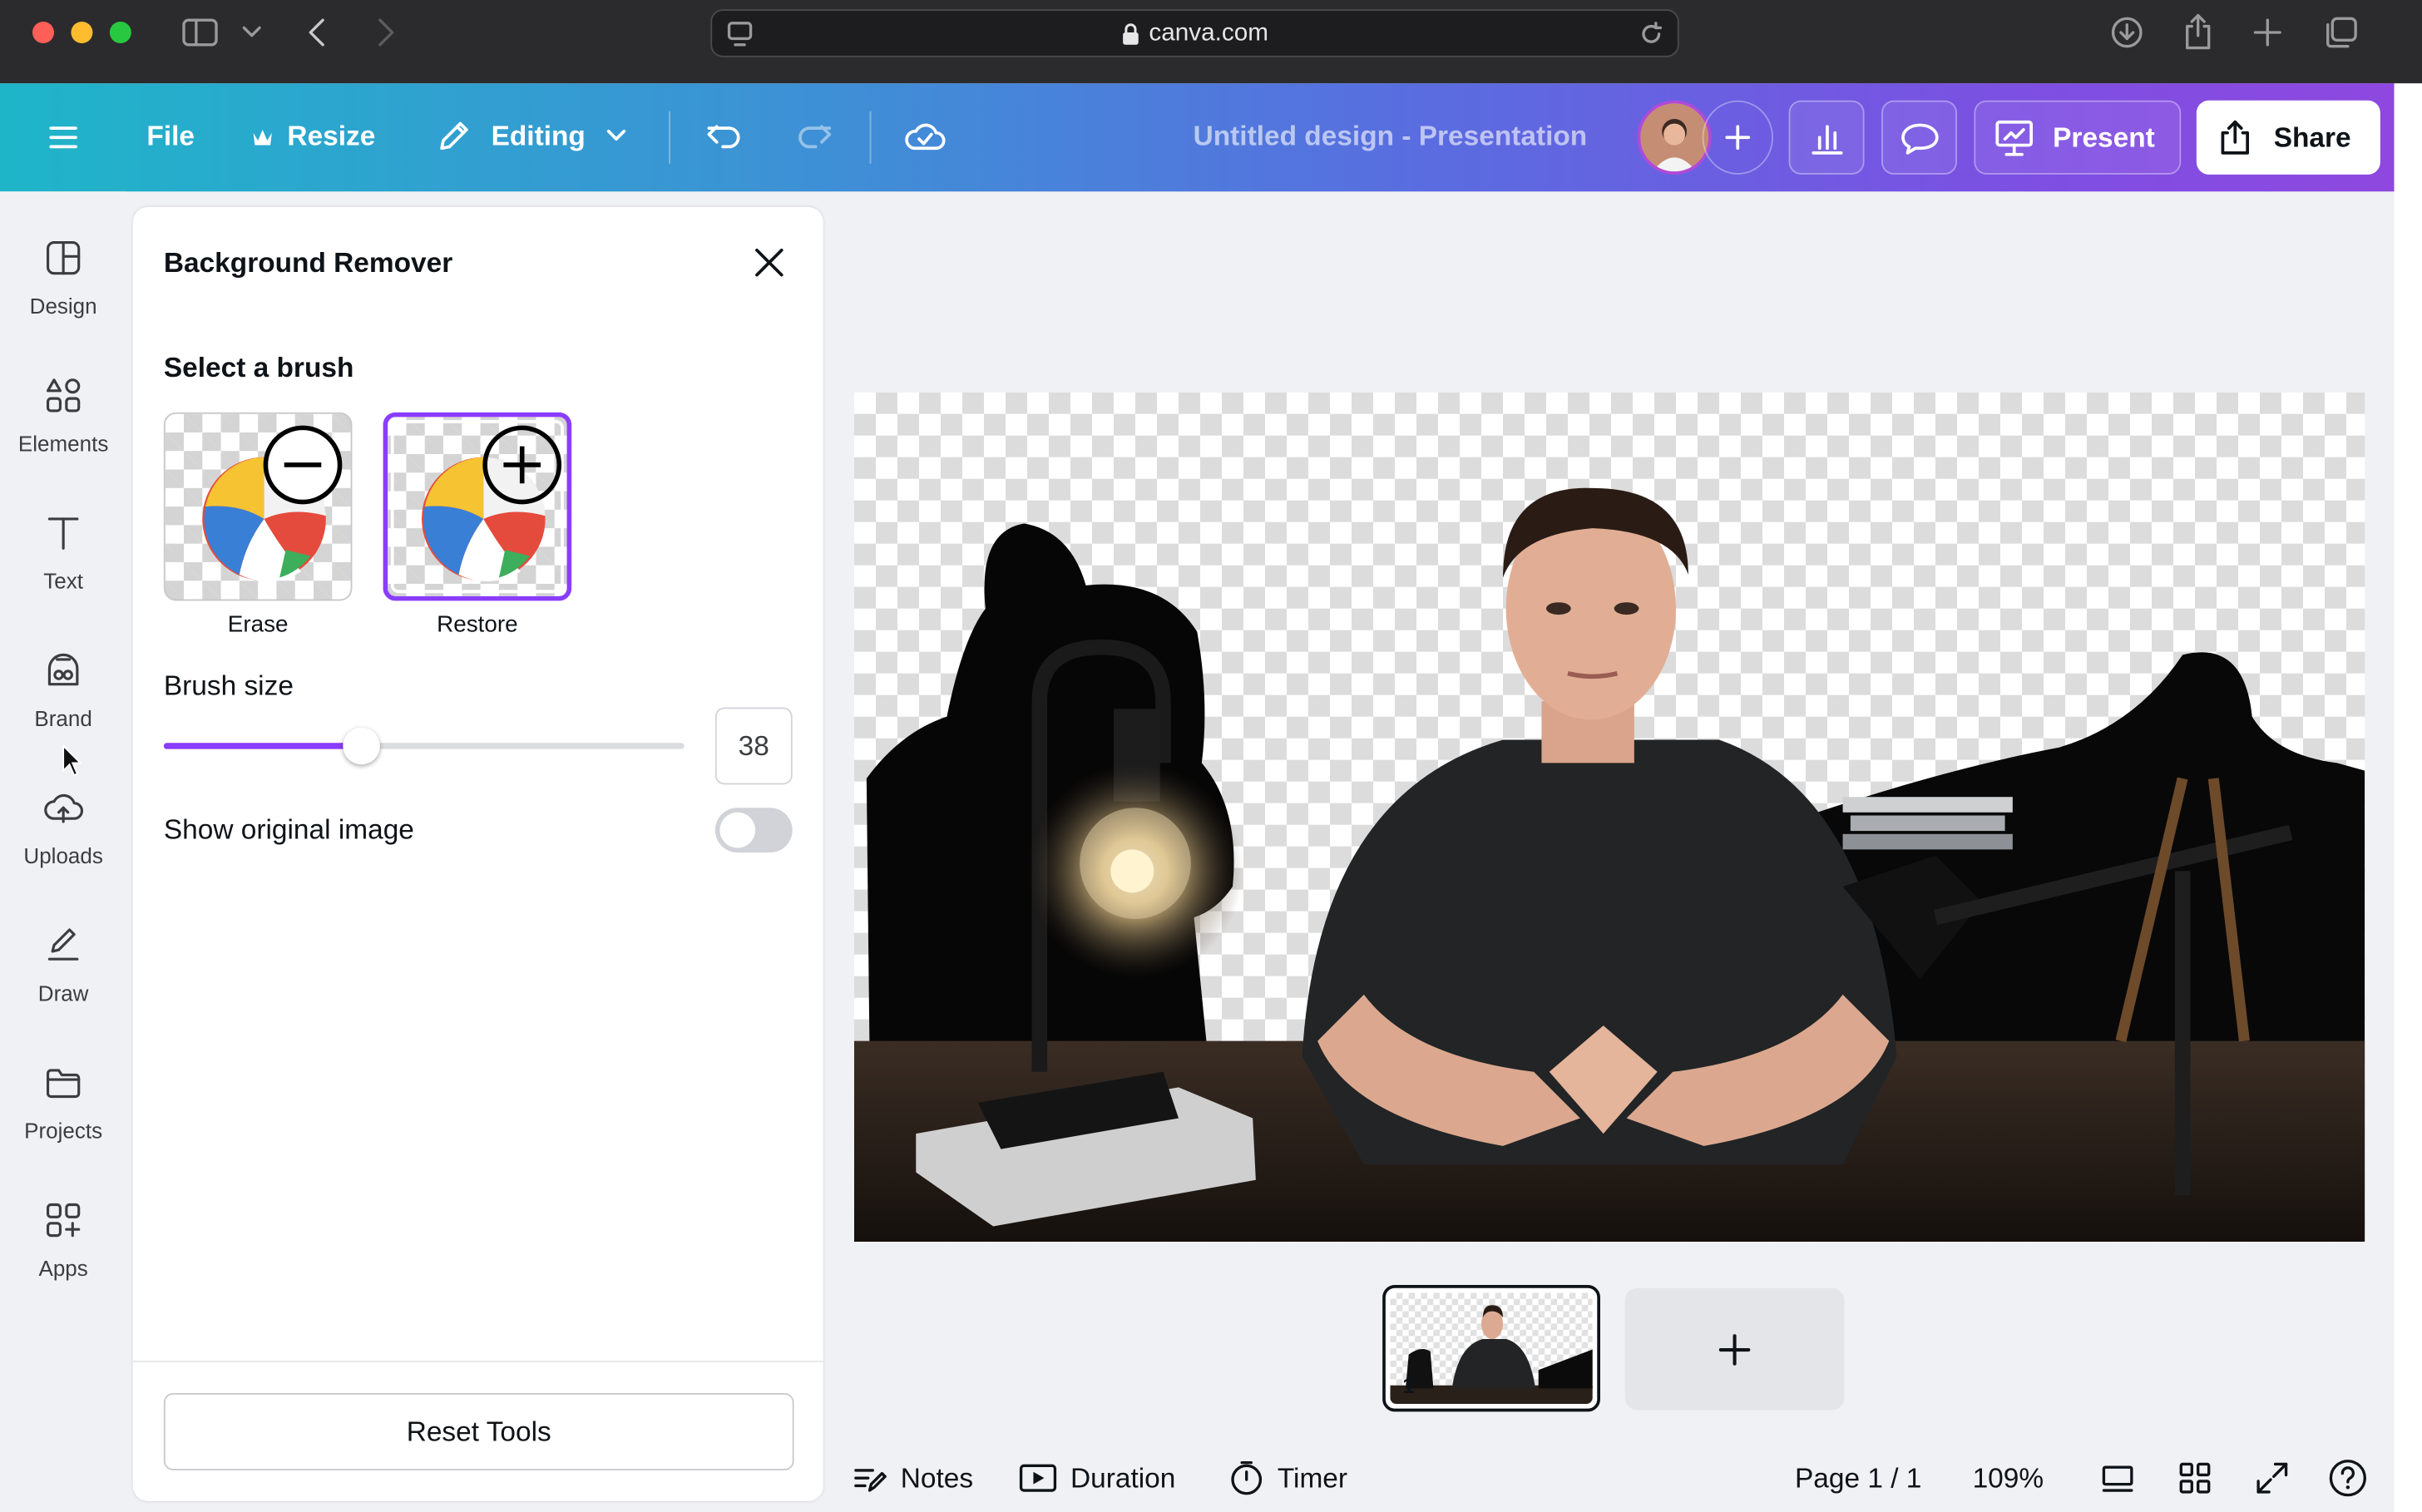  I want to click on help-icon, so click(2348, 1478).